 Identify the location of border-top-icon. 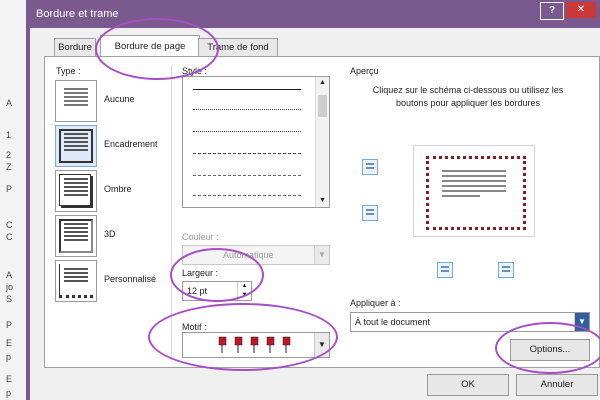
(370, 167).